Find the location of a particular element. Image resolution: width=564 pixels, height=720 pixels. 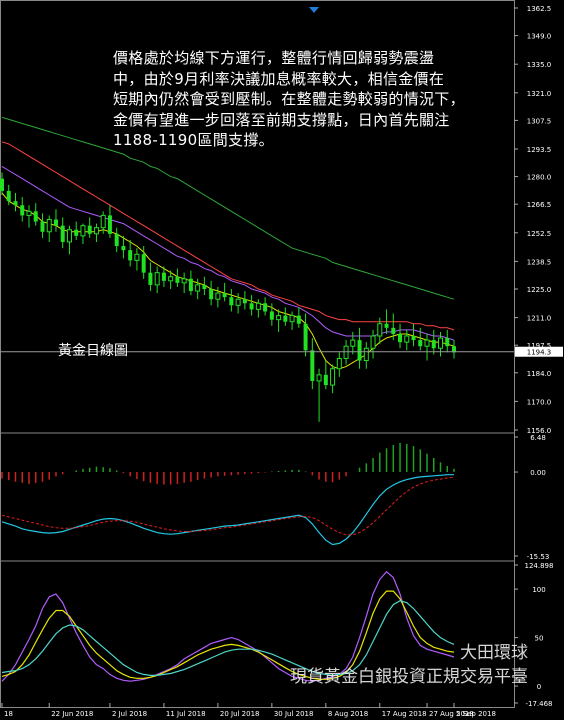

last-price-label: 1194.3 is located at coordinates (539, 353).